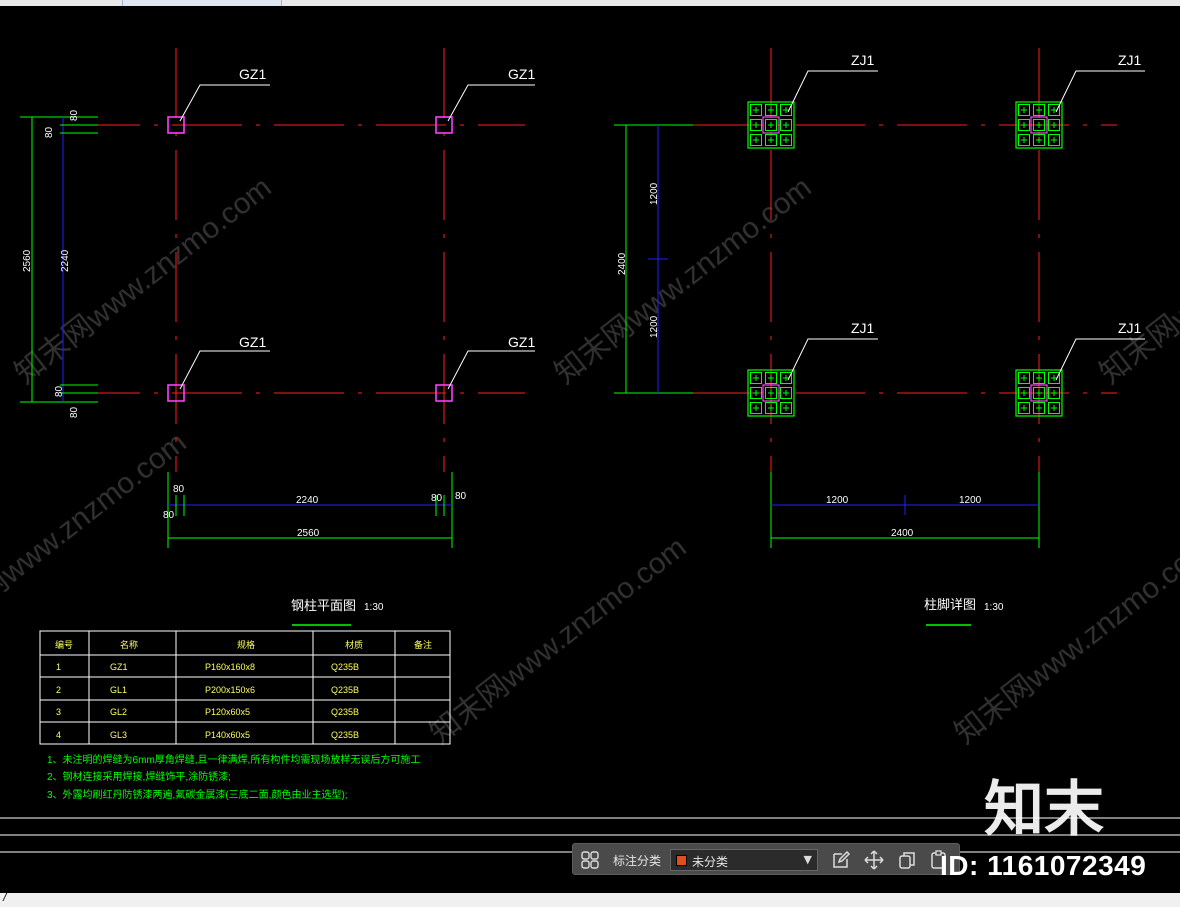 This screenshot has height=907, width=1180. Describe the element at coordinates (58, 735) in the screenshot. I see `table-cell: 4` at that location.